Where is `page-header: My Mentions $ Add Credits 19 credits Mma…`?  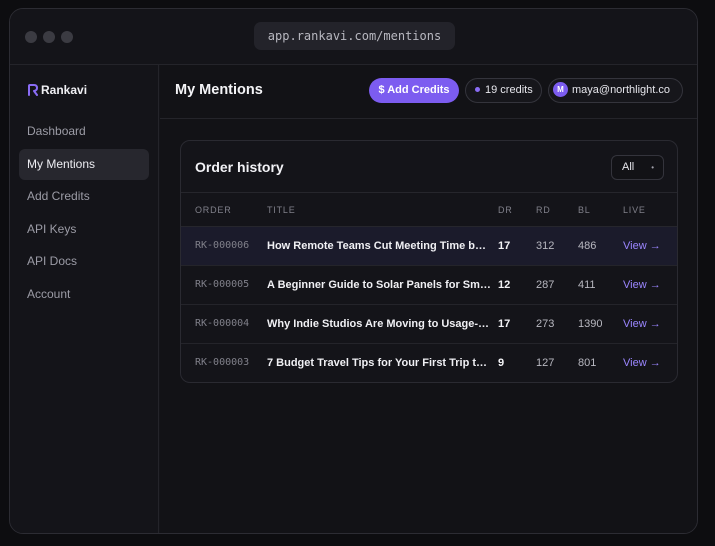
page-header: My Mentions $ Add Credits 19 credits Mma… is located at coordinates (428, 92).